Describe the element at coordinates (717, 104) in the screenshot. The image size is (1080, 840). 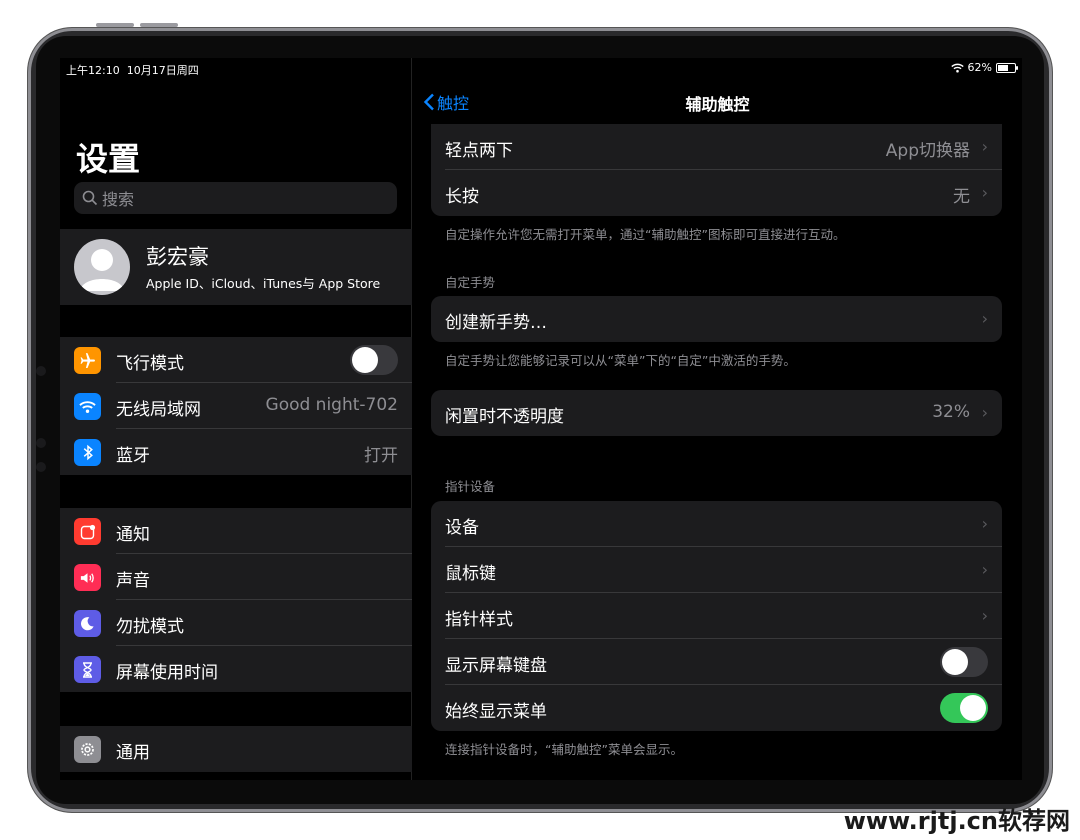
I see `page-title: 辅助触控` at that location.